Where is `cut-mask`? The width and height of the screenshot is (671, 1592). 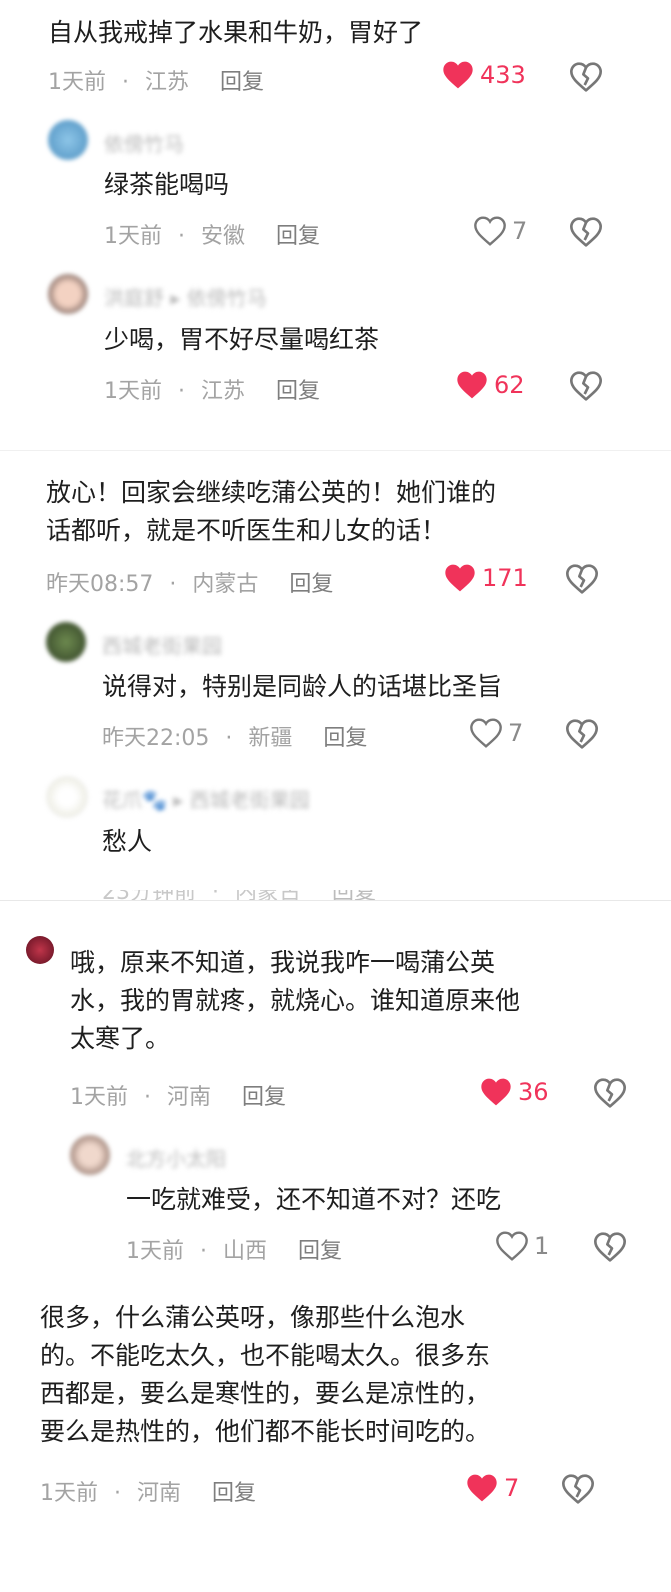
cut-mask is located at coordinates (335, 881).